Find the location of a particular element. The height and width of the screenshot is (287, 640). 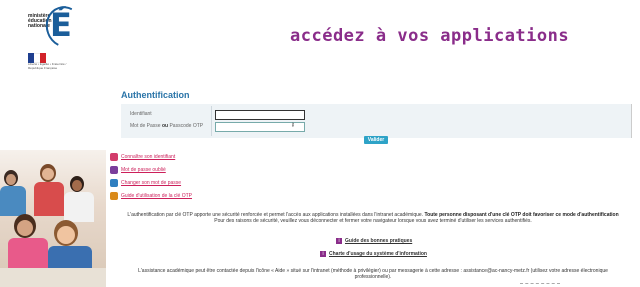

charter-icon: i is located at coordinates (323, 254).